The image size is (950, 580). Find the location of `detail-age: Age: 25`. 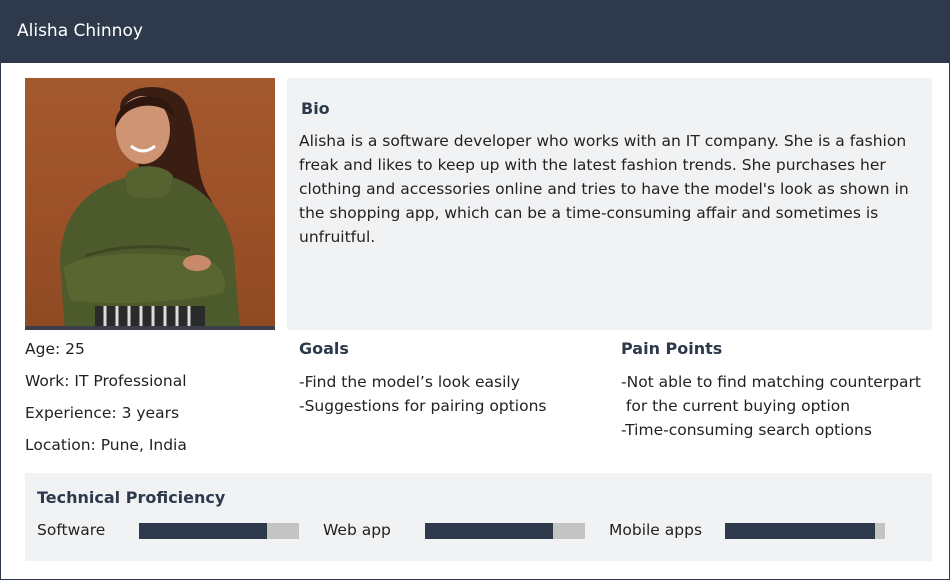

detail-age: Age: 25 is located at coordinates (55, 349).